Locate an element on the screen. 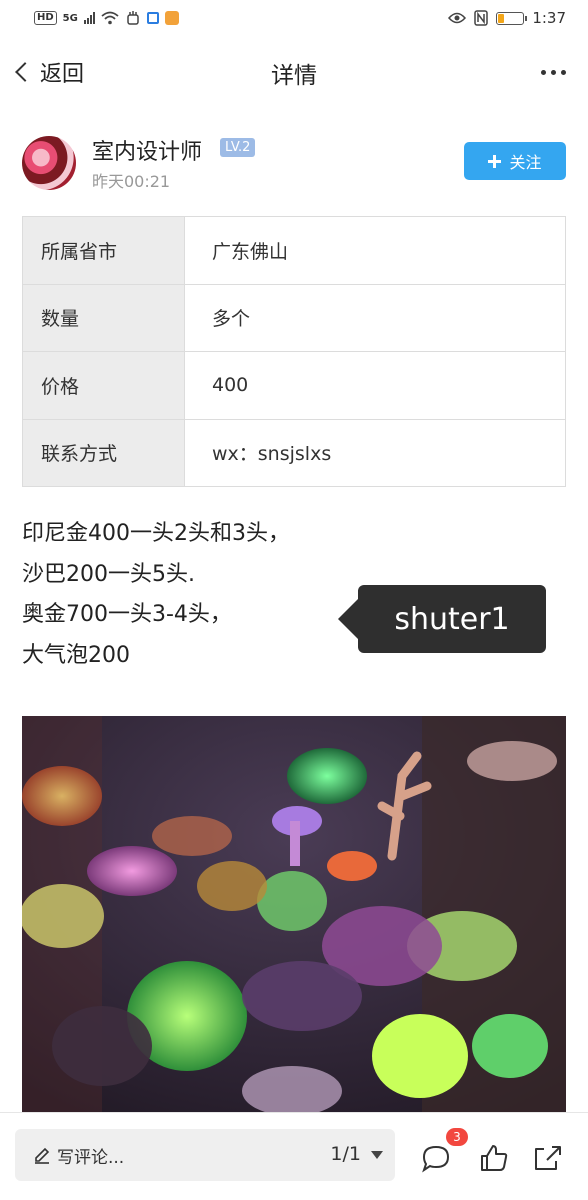 Image resolution: width=588 pixels, height=1200 pixels. table-row: 数量 多个 is located at coordinates (294, 317).